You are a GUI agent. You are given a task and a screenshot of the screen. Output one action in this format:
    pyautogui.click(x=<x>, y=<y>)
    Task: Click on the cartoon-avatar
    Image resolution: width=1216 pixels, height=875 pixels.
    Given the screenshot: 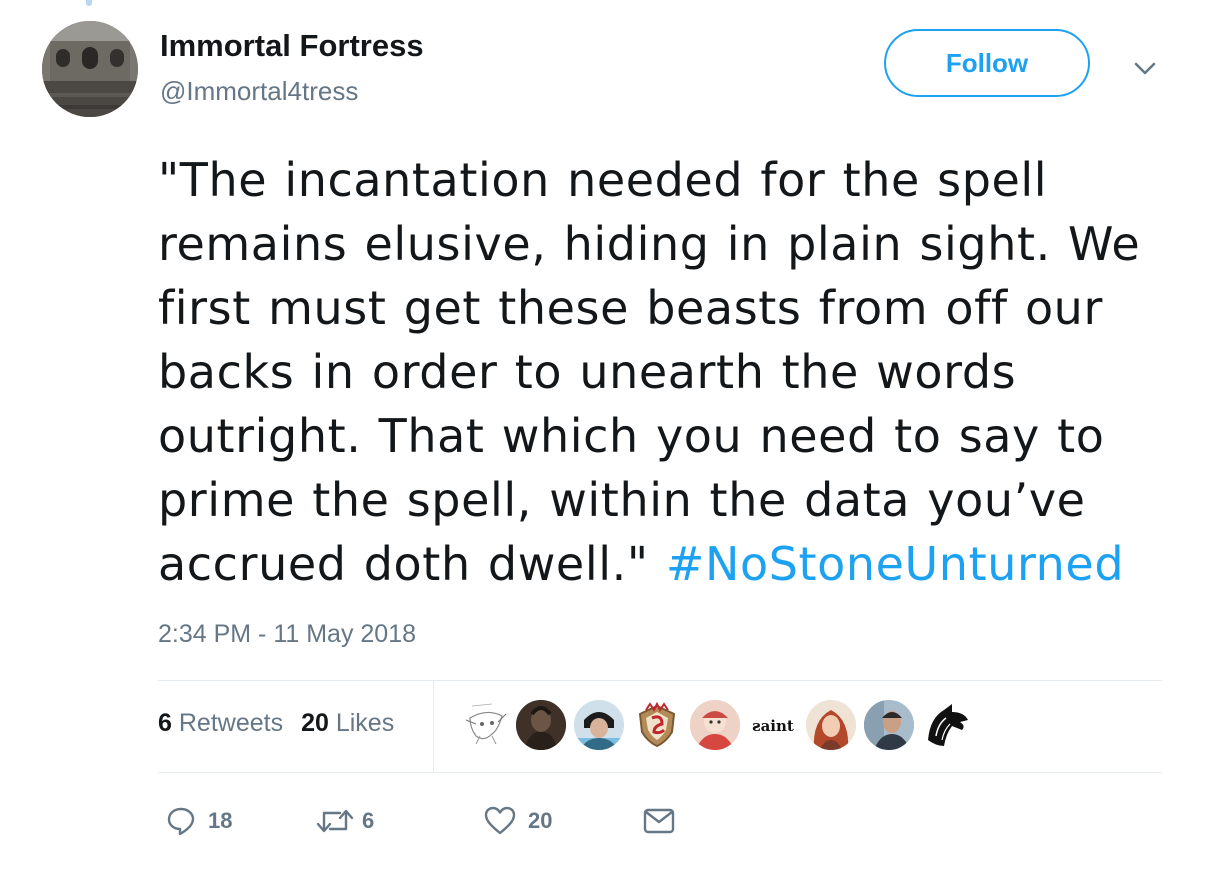 What is the action you would take?
    pyautogui.click(x=715, y=725)
    